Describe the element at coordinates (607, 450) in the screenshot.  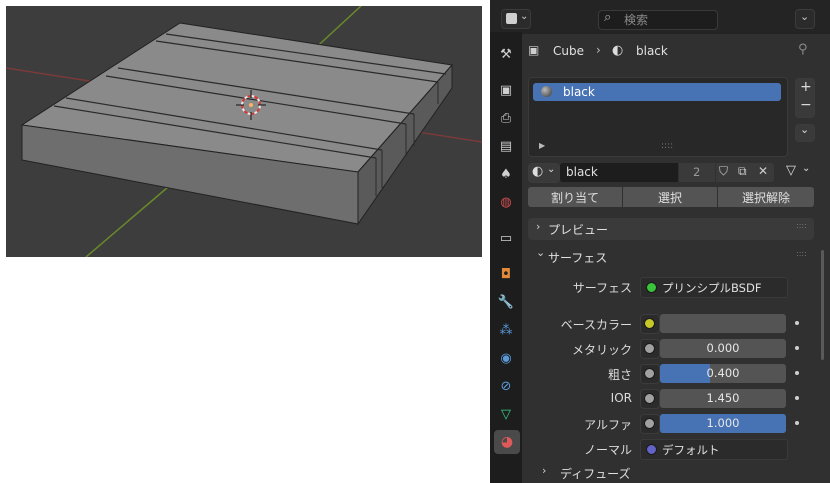
I see `normal-label: ノーマル` at that location.